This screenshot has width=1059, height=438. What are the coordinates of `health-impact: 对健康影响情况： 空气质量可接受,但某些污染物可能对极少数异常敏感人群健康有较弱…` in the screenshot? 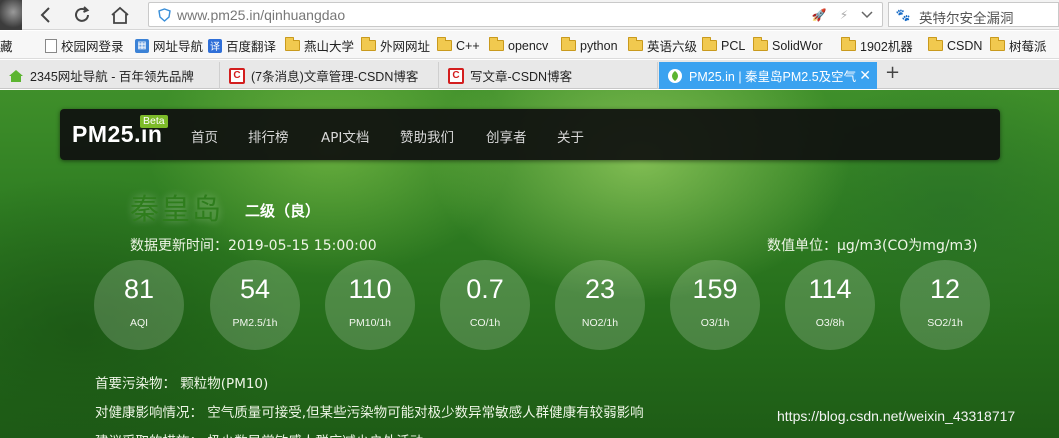 It's located at (369, 413).